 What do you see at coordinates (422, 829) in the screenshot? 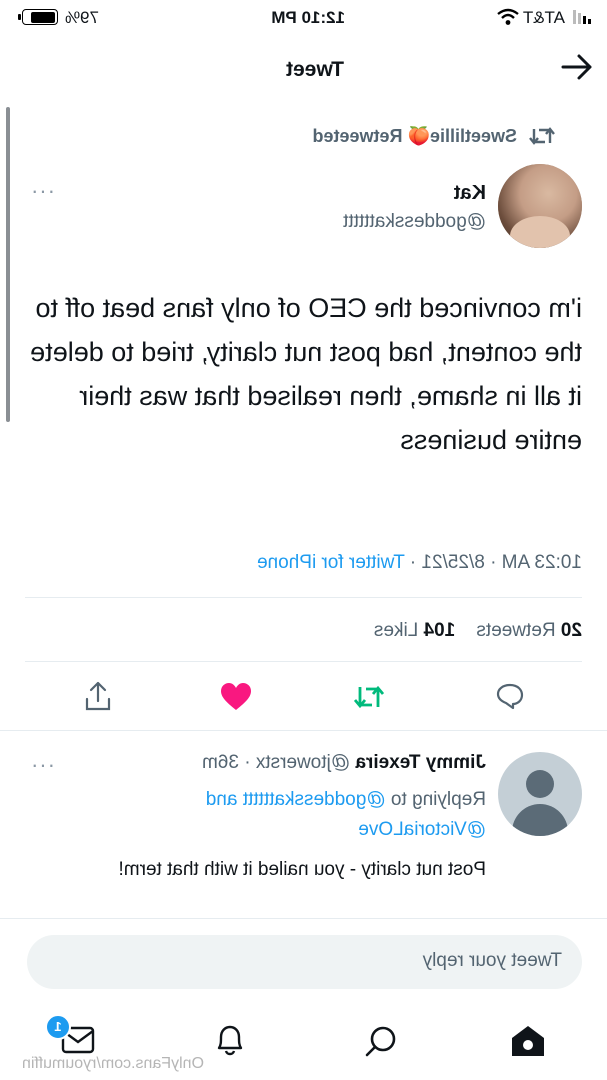
I see `replying-to-user: @VictoriaLOve` at bounding box center [422, 829].